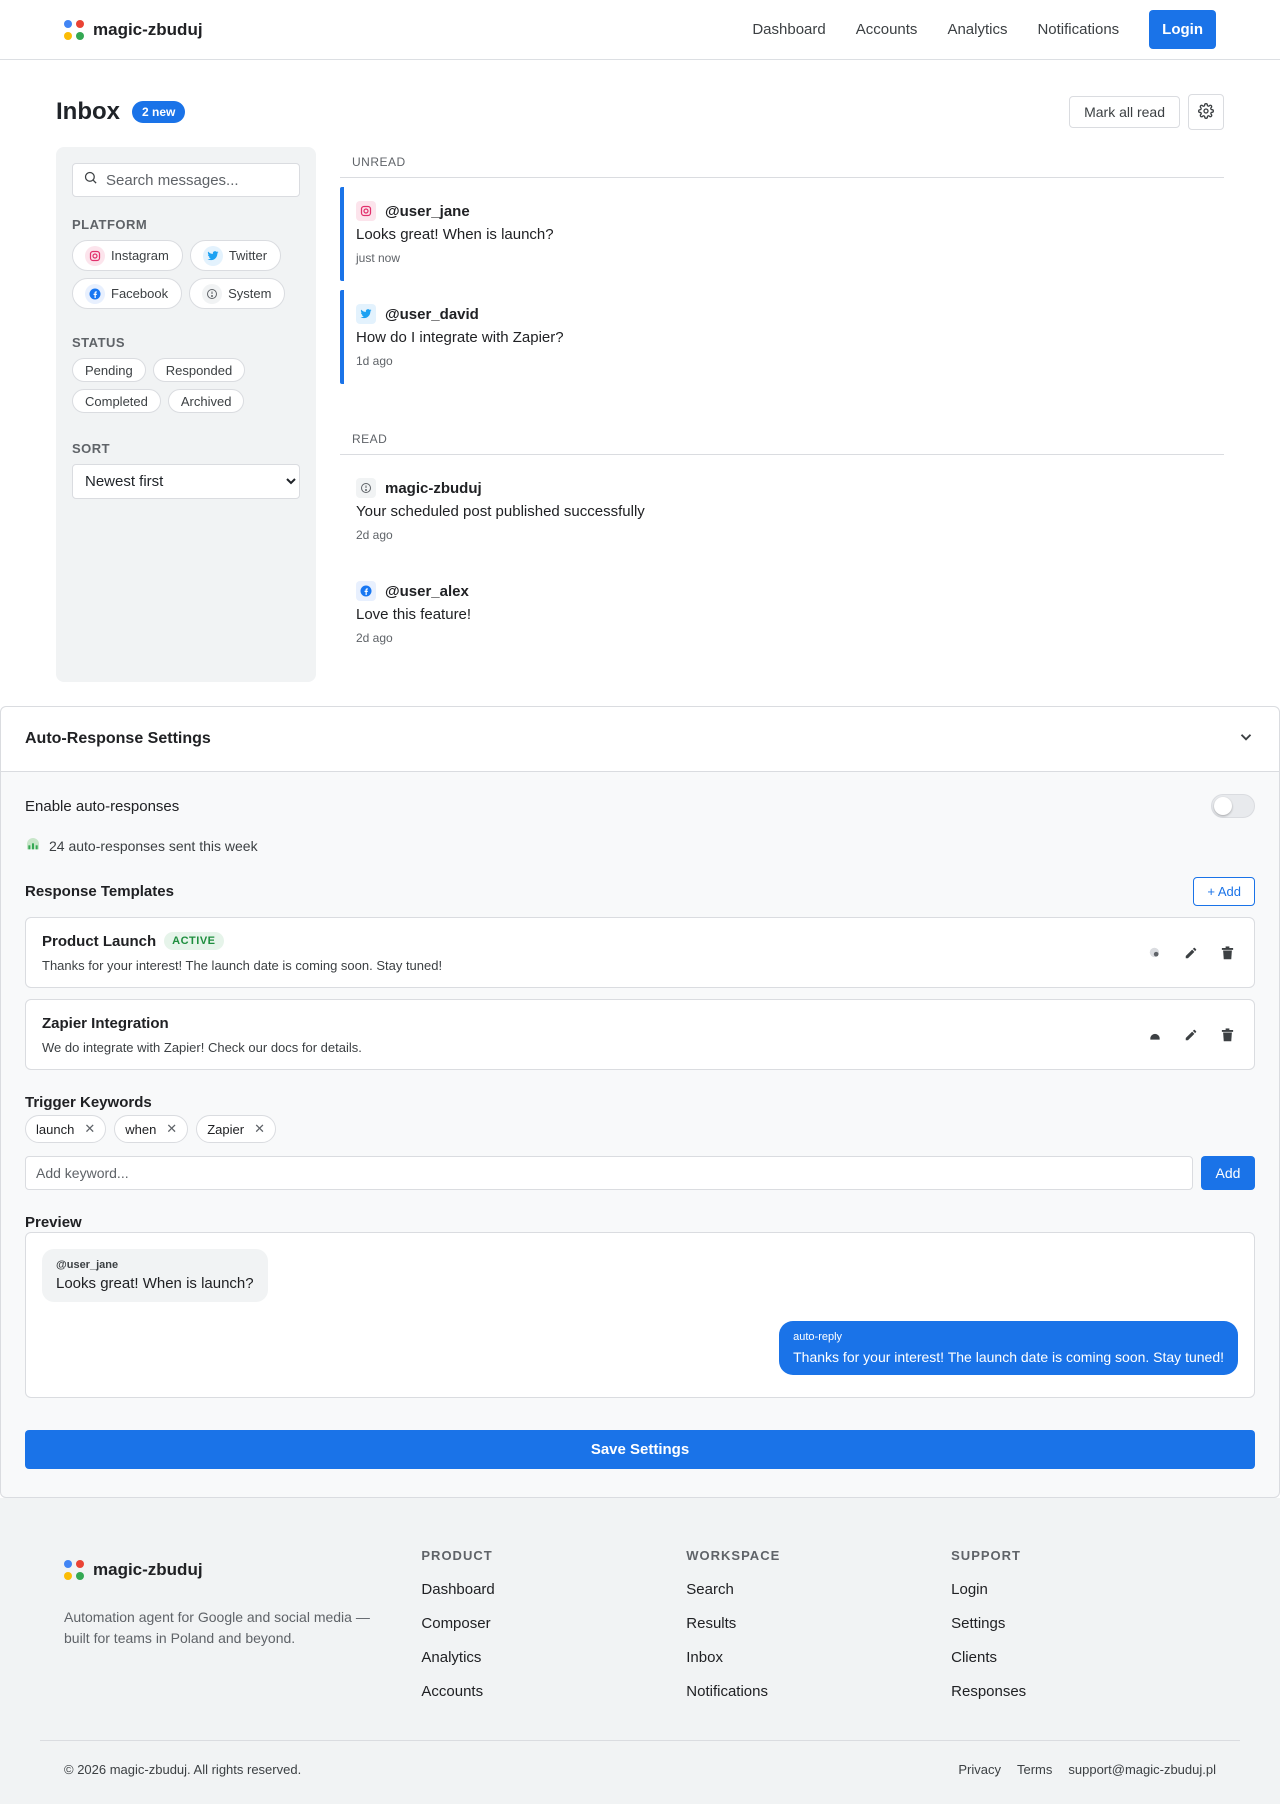  Describe the element at coordinates (366, 211) in the screenshot. I see `instagram-icon` at that location.